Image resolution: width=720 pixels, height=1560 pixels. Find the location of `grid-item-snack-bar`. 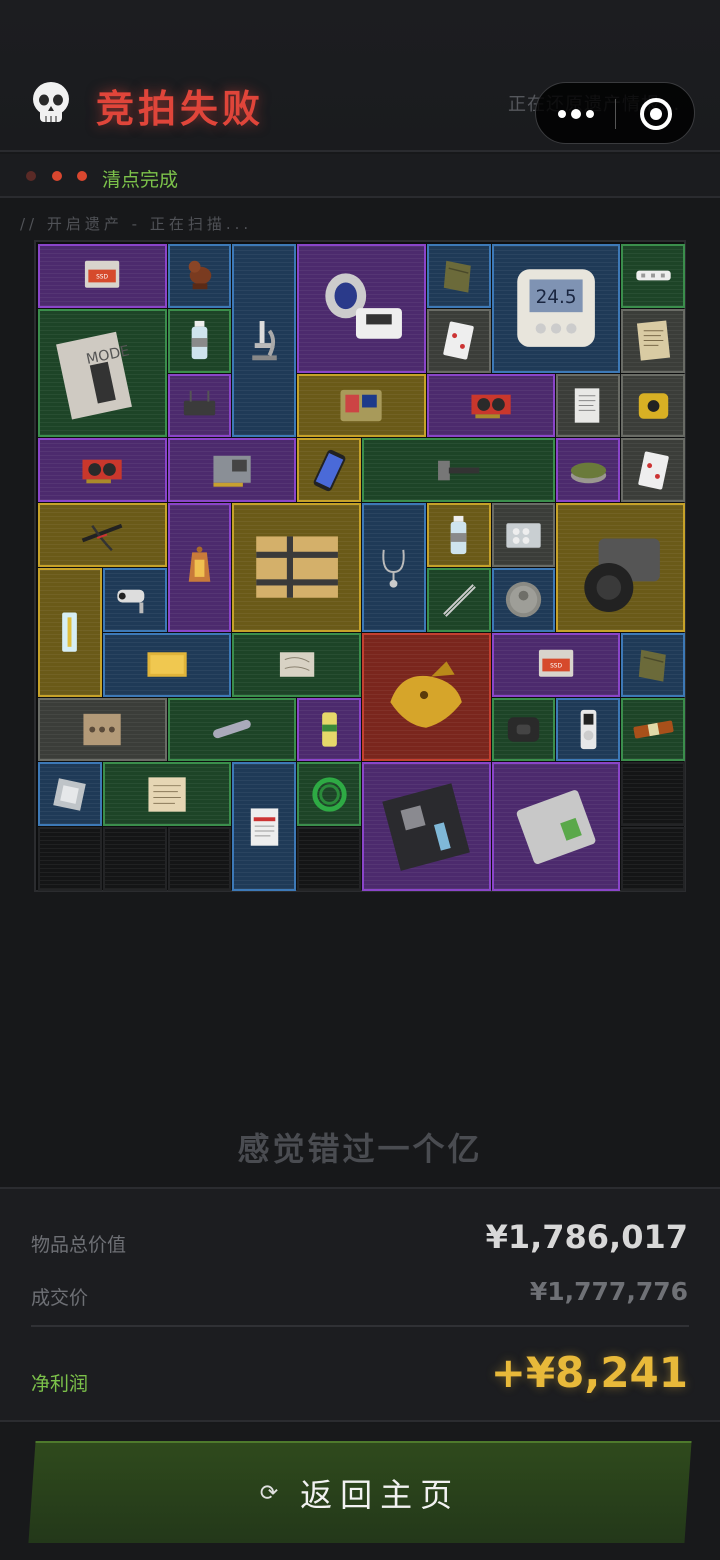

grid-item-snack-bar is located at coordinates (653, 729).